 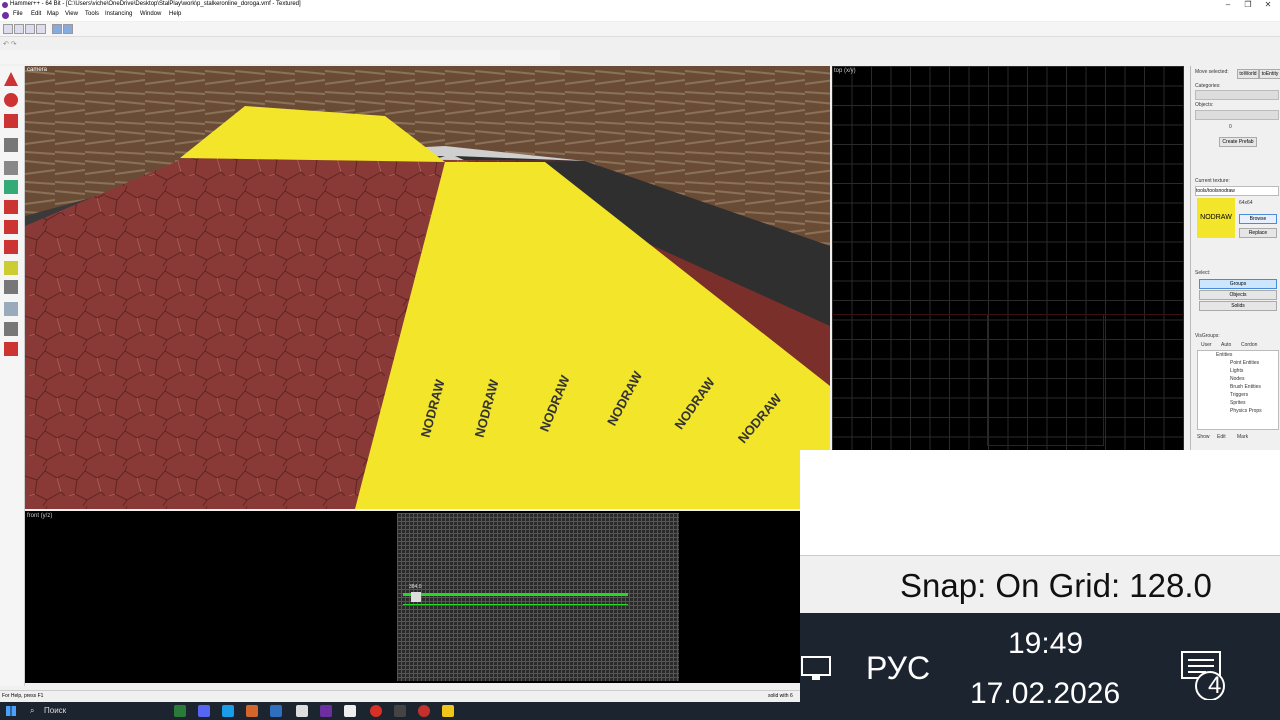 I want to click on selected-brush, so click(x=515, y=599).